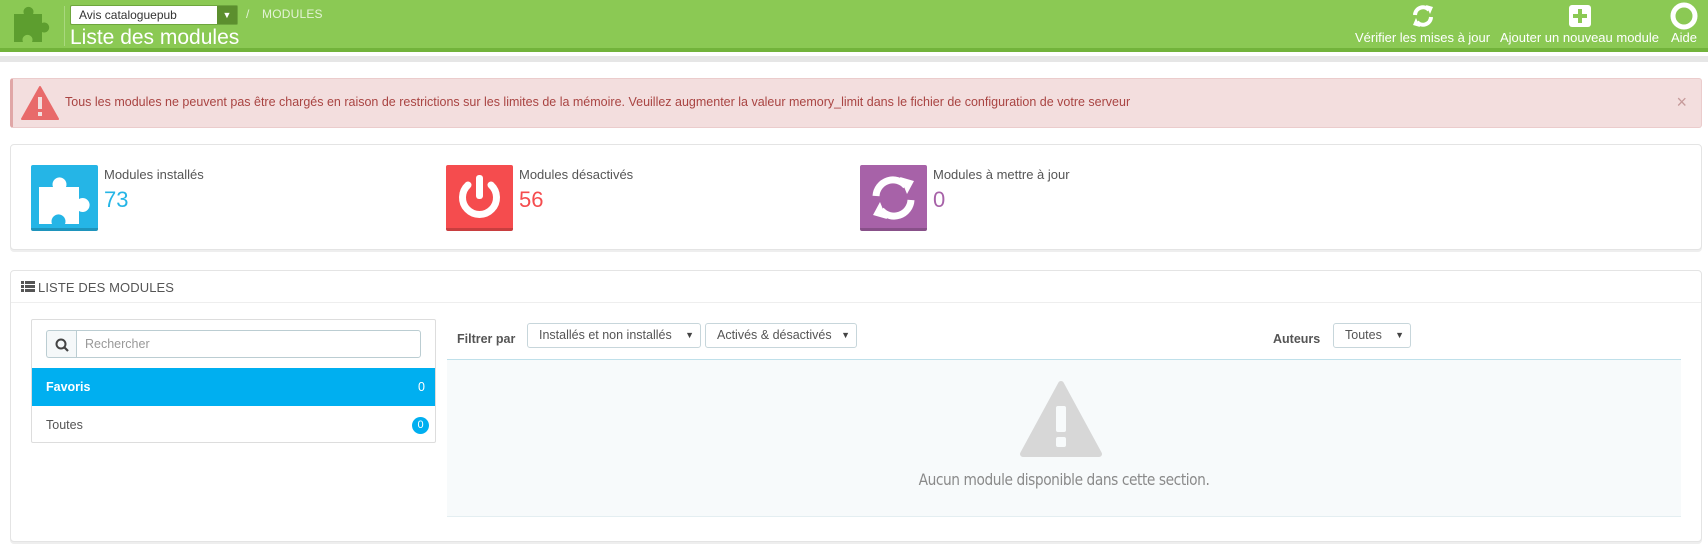 The height and width of the screenshot is (548, 1708). Describe the element at coordinates (1363, 335) in the screenshot. I see `authors-value: Toutes` at that location.